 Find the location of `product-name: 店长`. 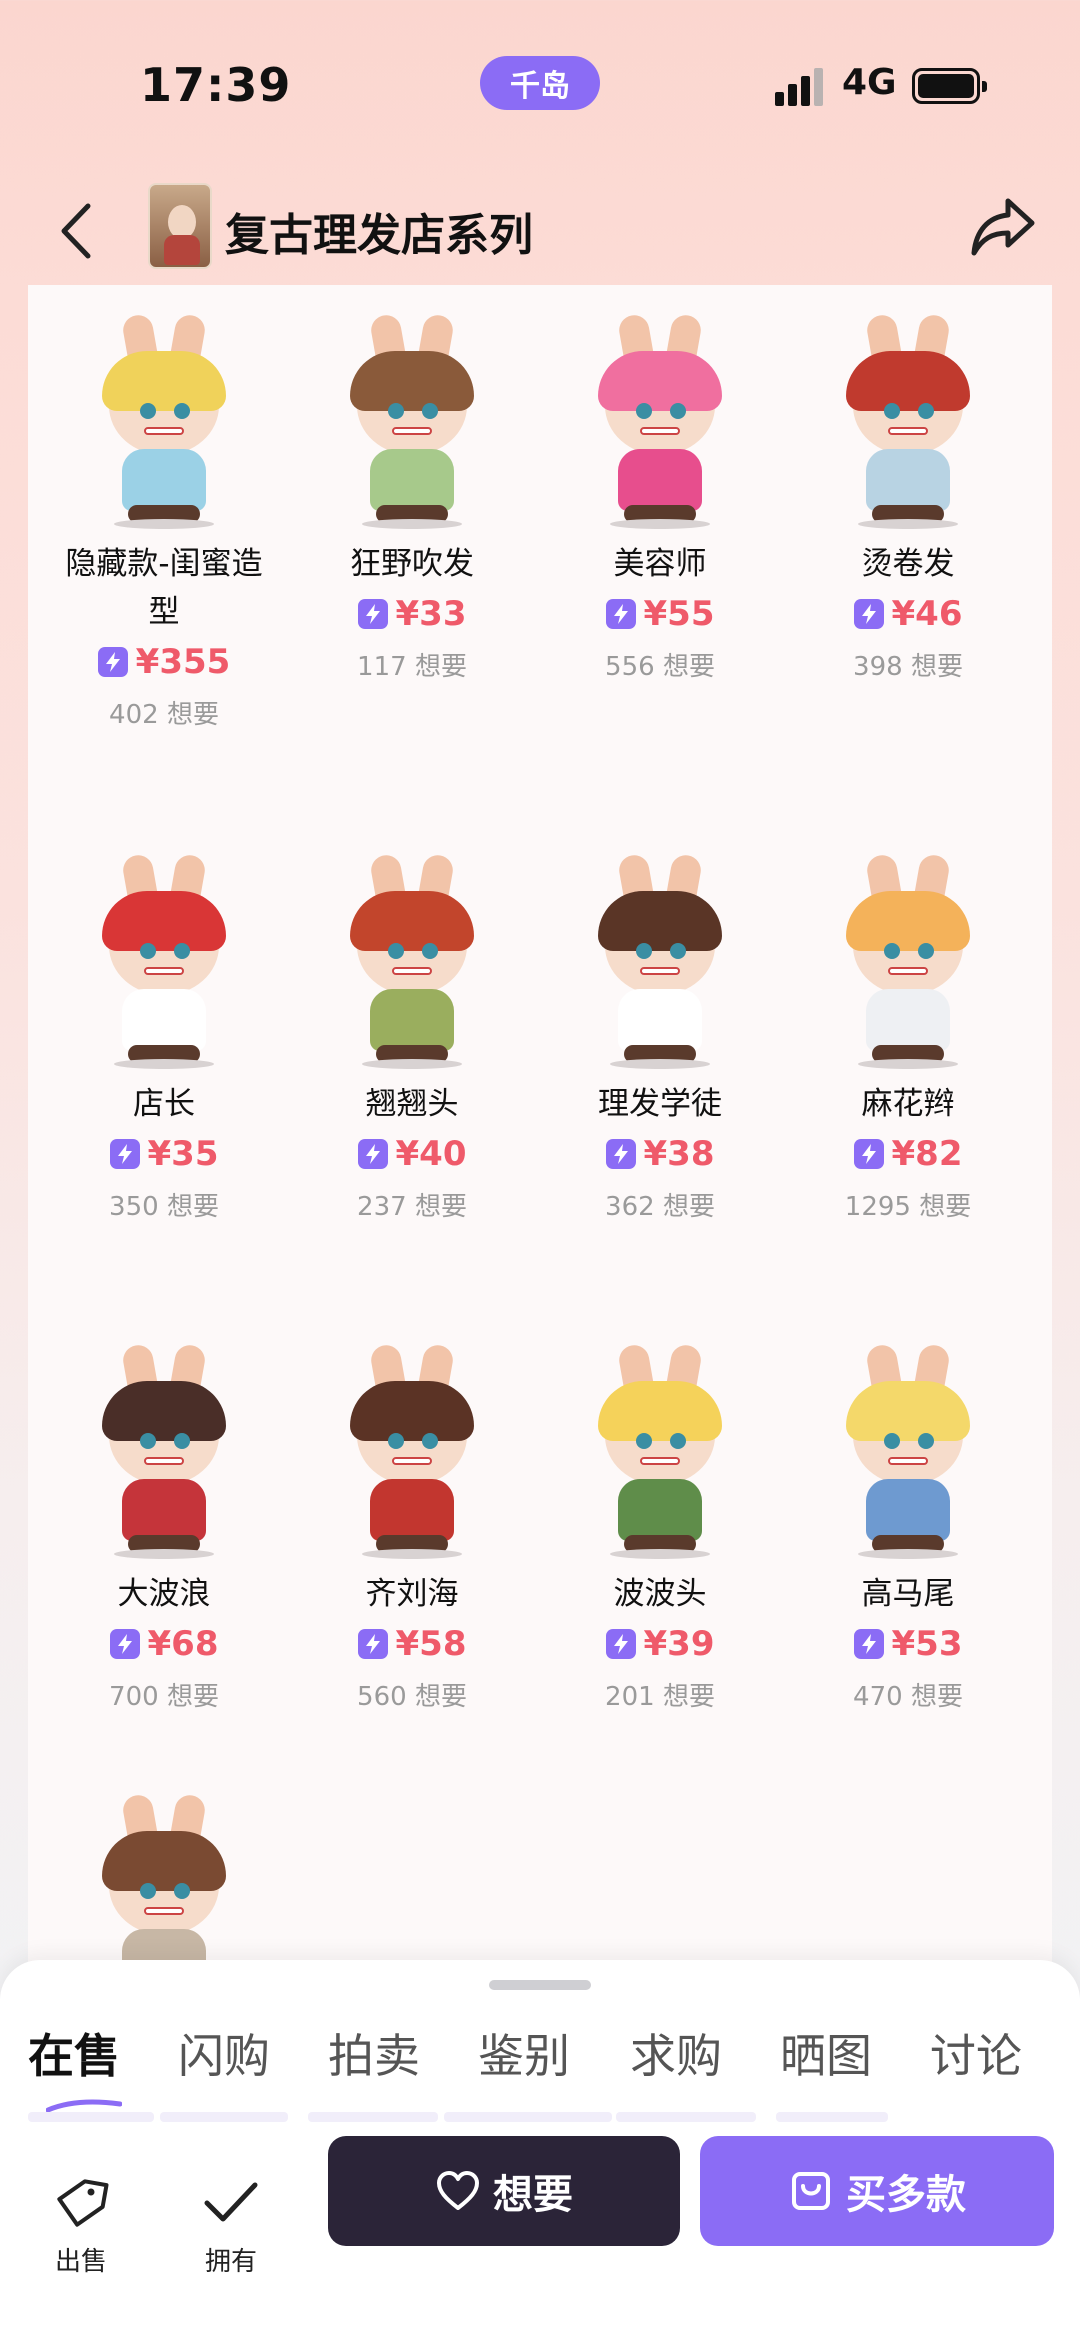

product-name: 店长 is located at coordinates (164, 1104).